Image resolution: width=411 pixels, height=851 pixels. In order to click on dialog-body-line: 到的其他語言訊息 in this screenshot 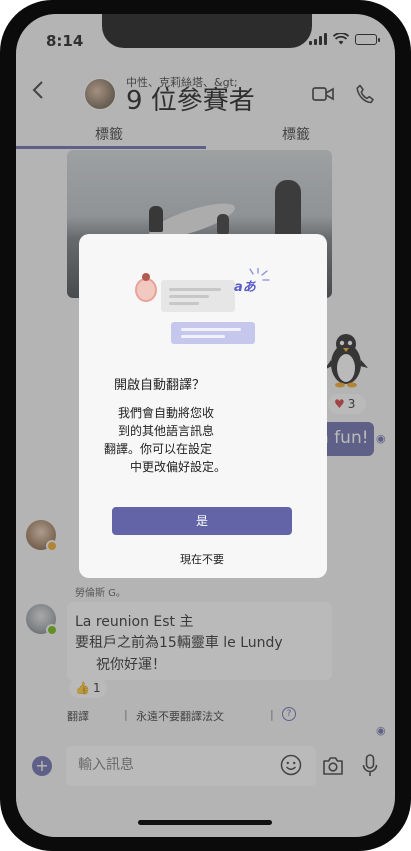, I will do `click(166, 431)`.